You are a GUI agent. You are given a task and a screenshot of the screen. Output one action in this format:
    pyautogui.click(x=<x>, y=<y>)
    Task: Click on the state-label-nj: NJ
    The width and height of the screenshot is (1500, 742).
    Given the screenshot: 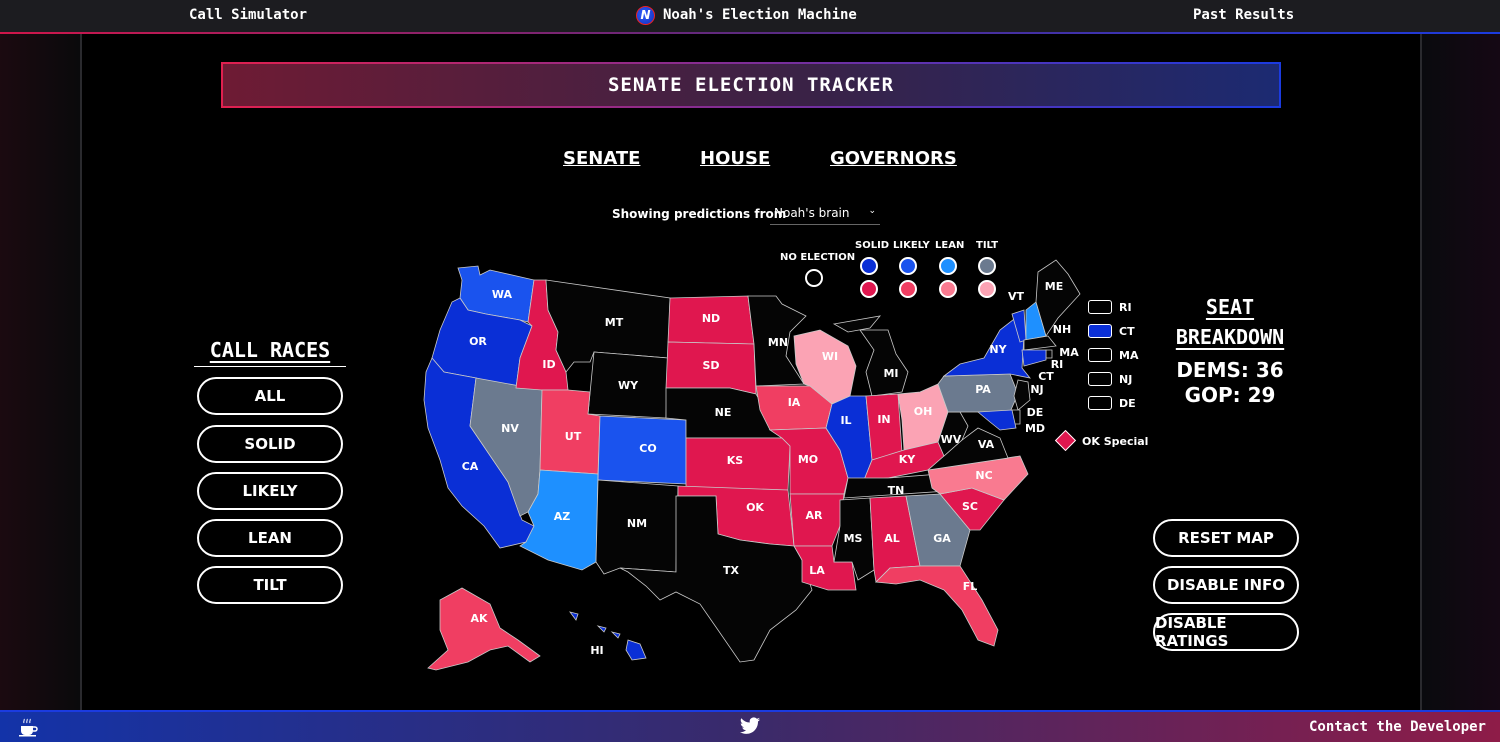 What is the action you would take?
    pyautogui.click(x=1036, y=389)
    